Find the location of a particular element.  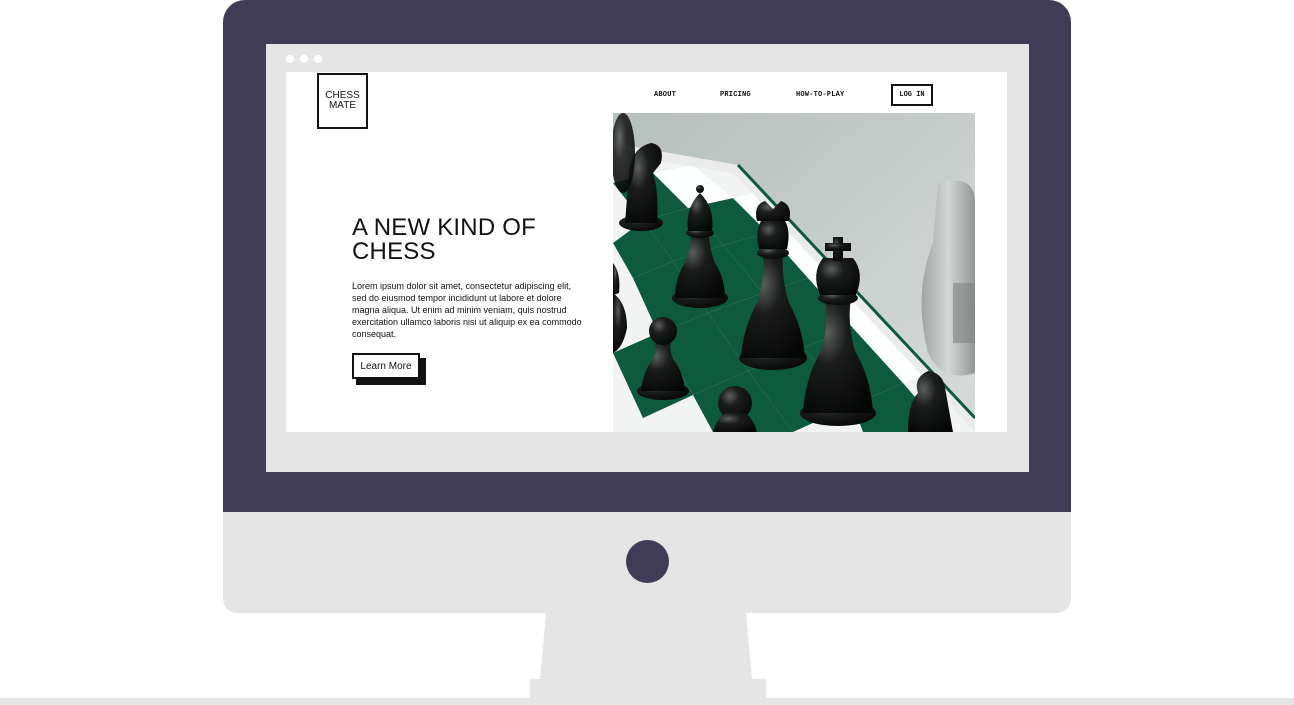

chess-photo-illustration: a is located at coordinates (794, 272).